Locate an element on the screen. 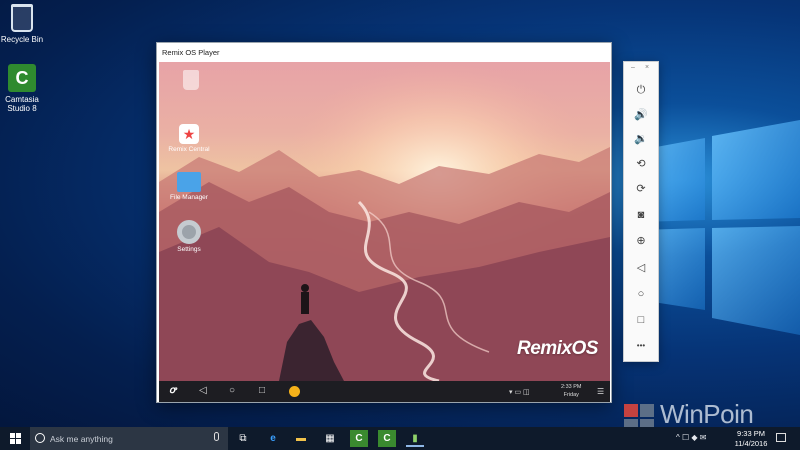 This screenshot has height=450, width=800. search-placeholder: Ask me anything is located at coordinates (81, 439).